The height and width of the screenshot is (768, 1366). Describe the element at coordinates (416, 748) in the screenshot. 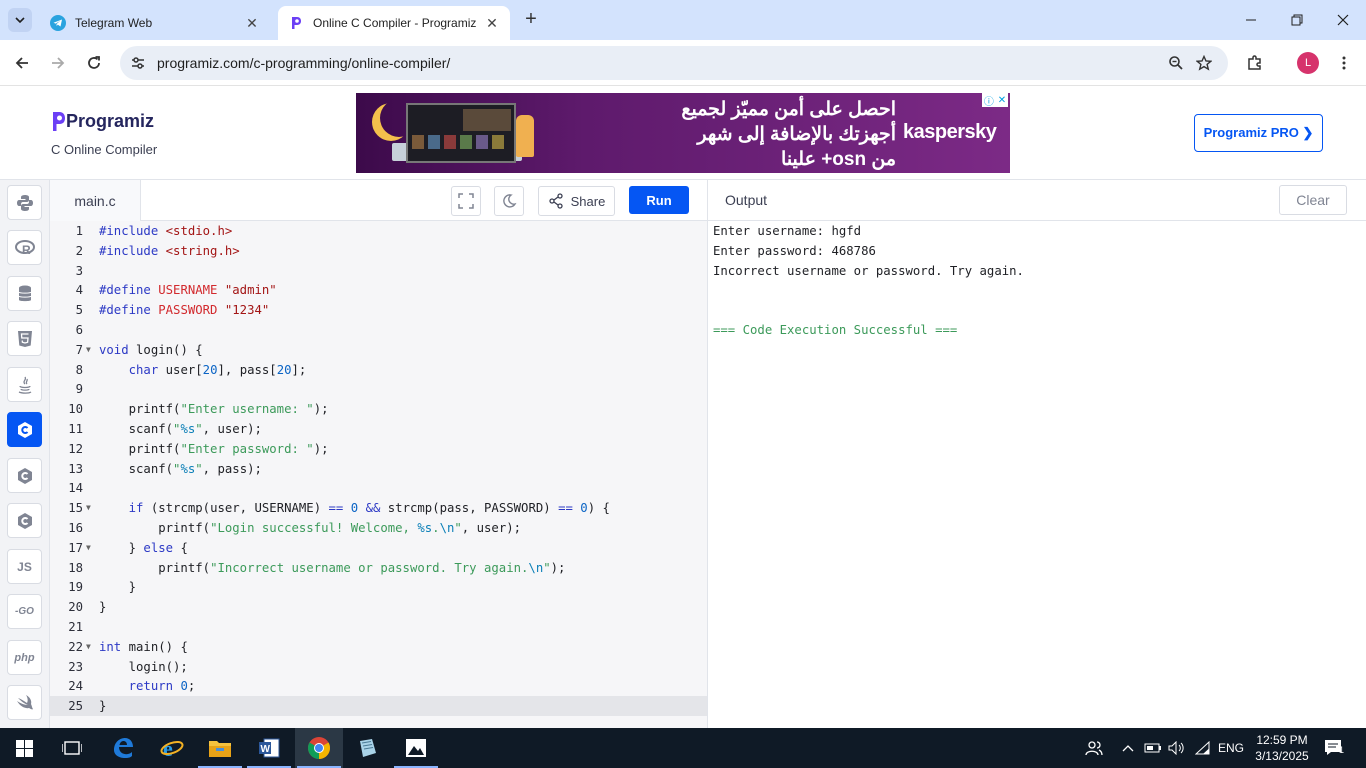

I see `photos-button` at that location.